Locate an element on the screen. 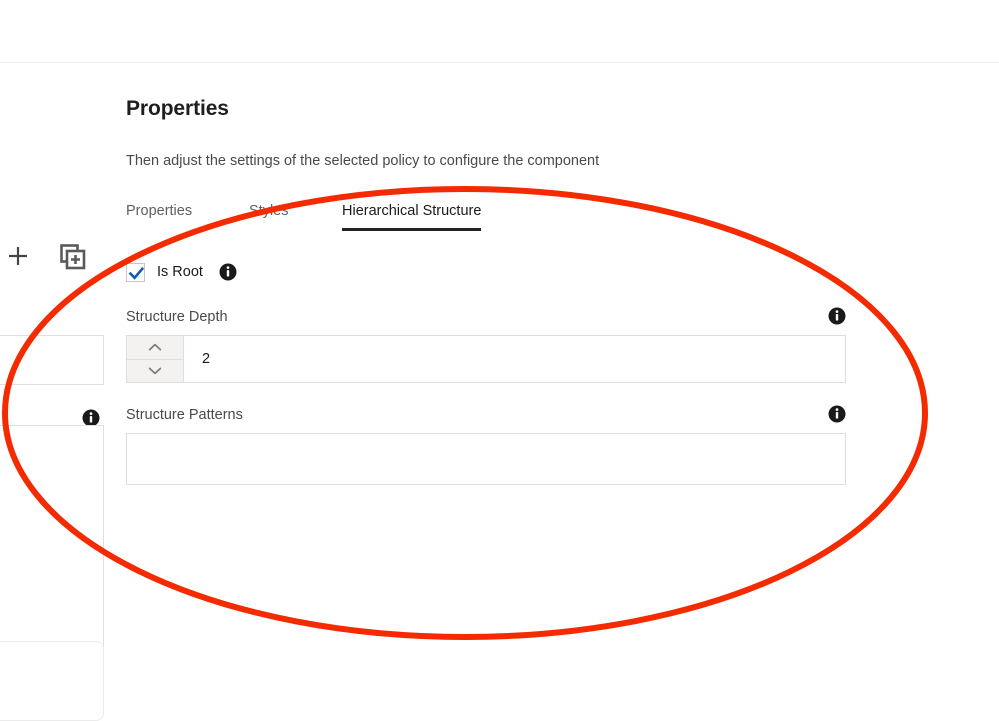 The width and height of the screenshot is (999, 721). quantity-stepper is located at coordinates (155, 359).